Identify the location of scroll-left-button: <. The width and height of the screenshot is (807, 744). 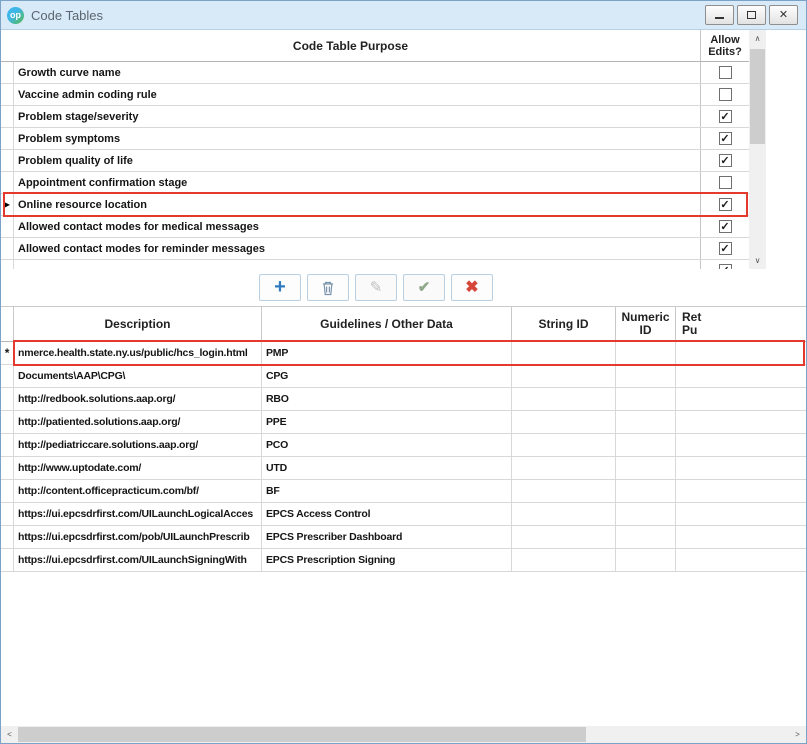
(9, 734).